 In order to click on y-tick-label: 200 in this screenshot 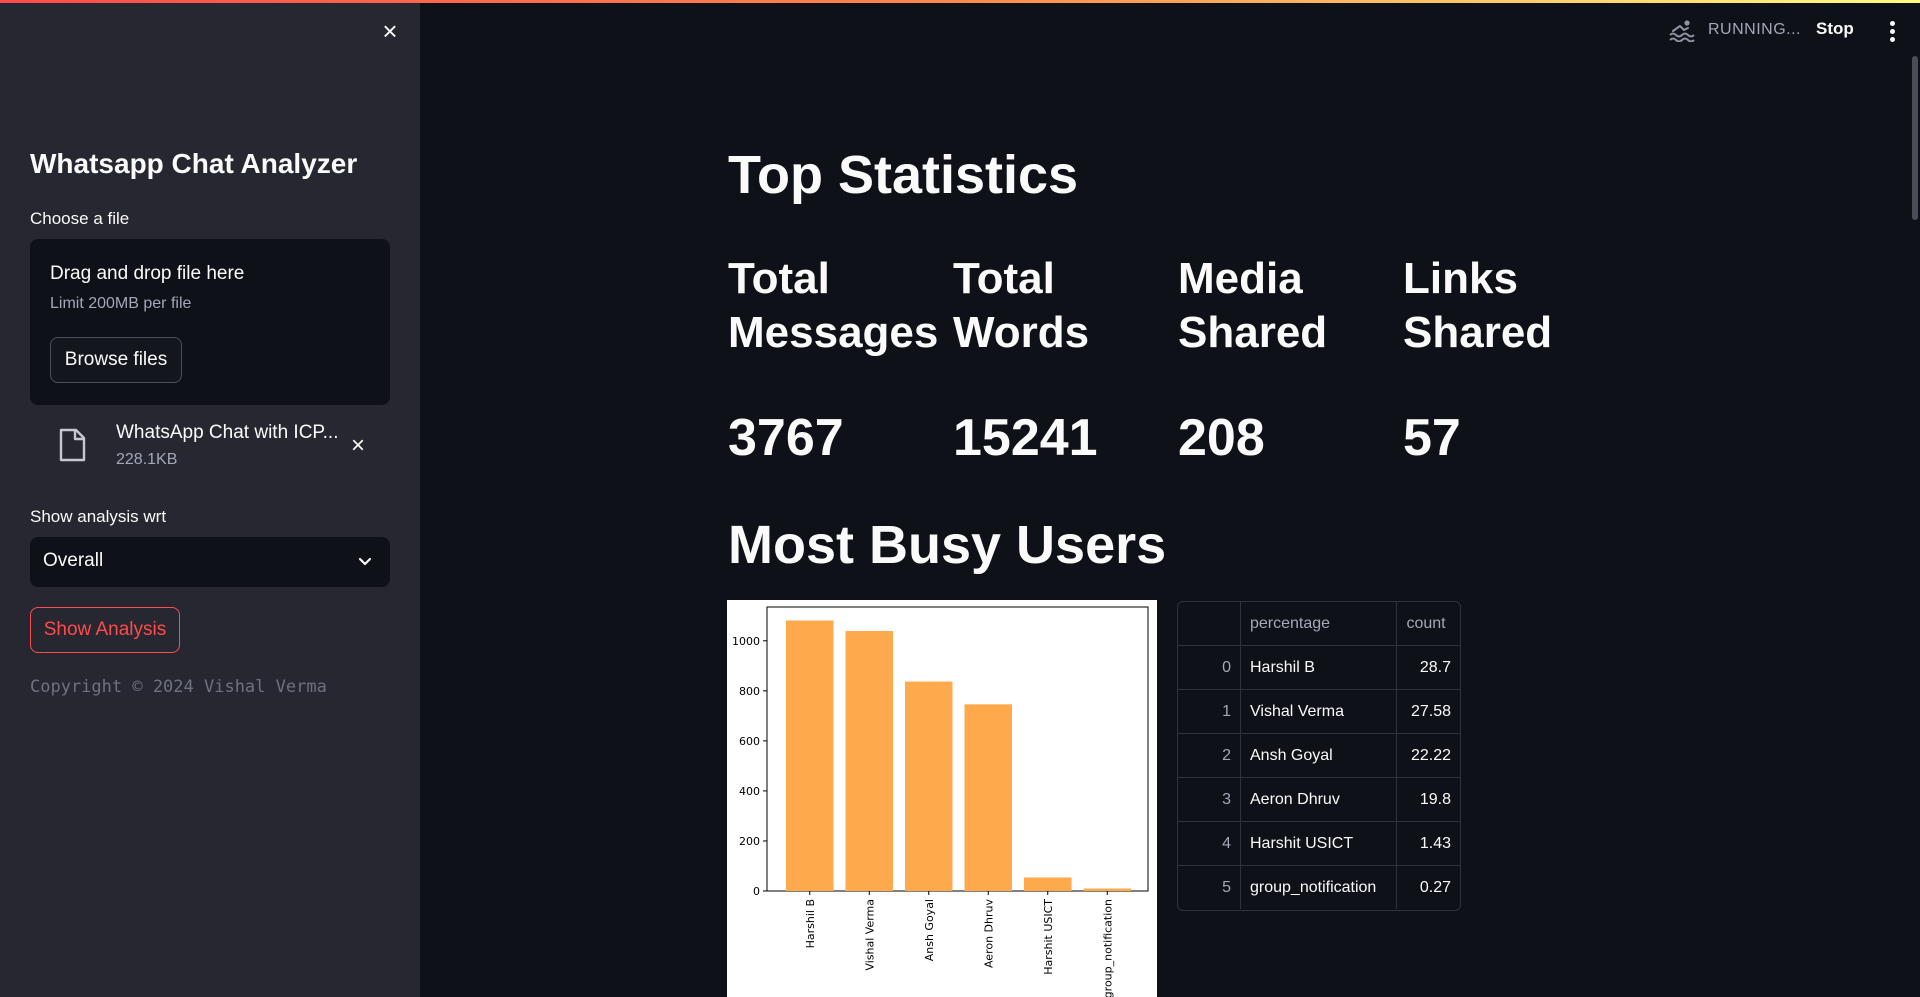, I will do `click(749, 841)`.